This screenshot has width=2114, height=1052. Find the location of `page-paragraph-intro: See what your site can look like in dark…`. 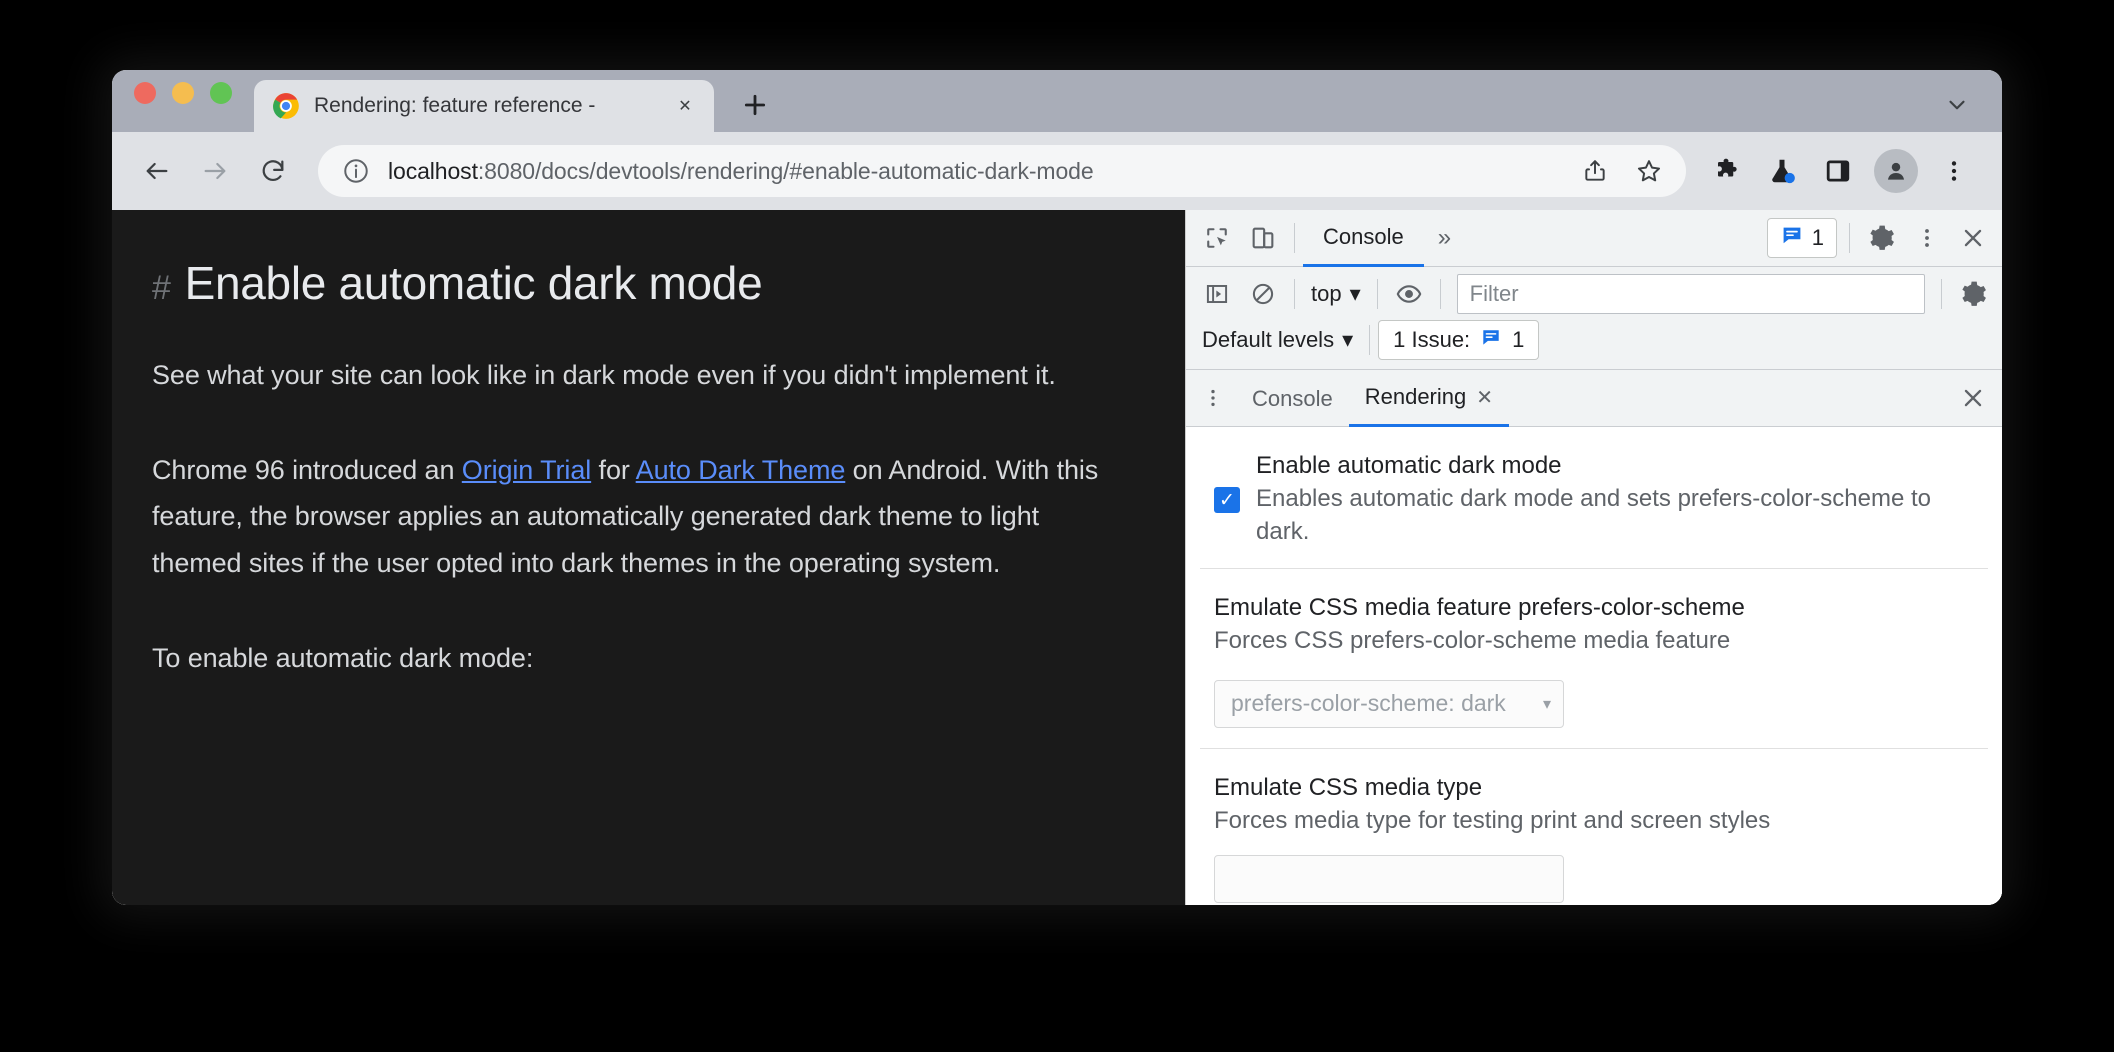

page-paragraph-intro: See what your site can look like in dark… is located at coordinates (604, 375).